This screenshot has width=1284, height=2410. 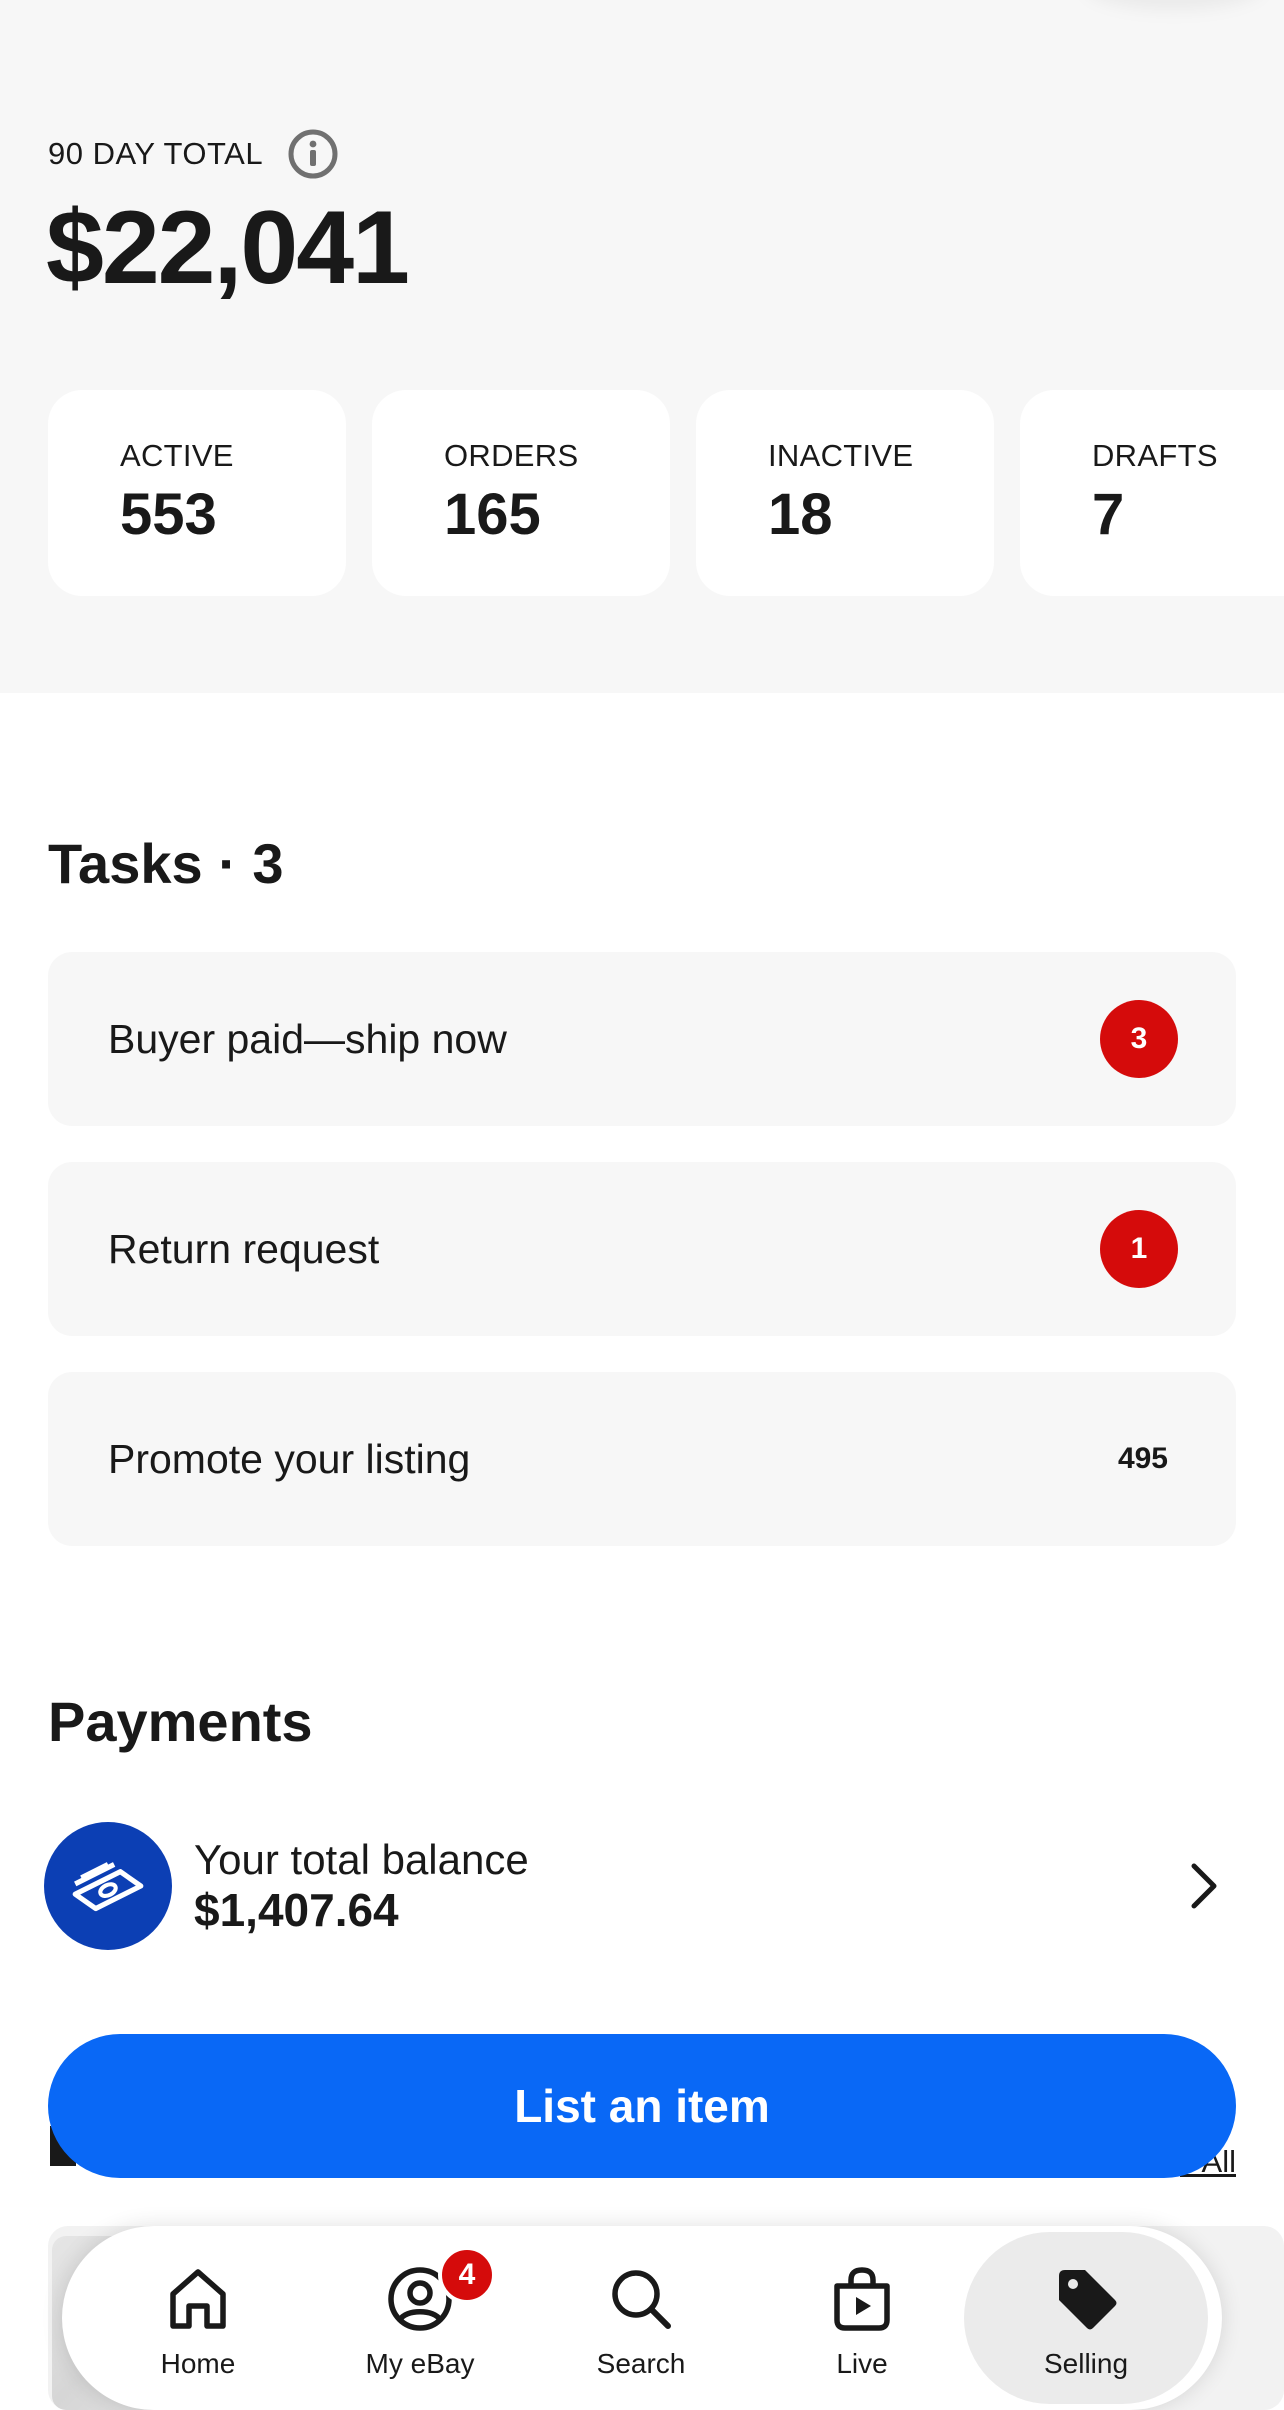 What do you see at coordinates (642, 1249) in the screenshot?
I see `task-return-request: Return request 1` at bounding box center [642, 1249].